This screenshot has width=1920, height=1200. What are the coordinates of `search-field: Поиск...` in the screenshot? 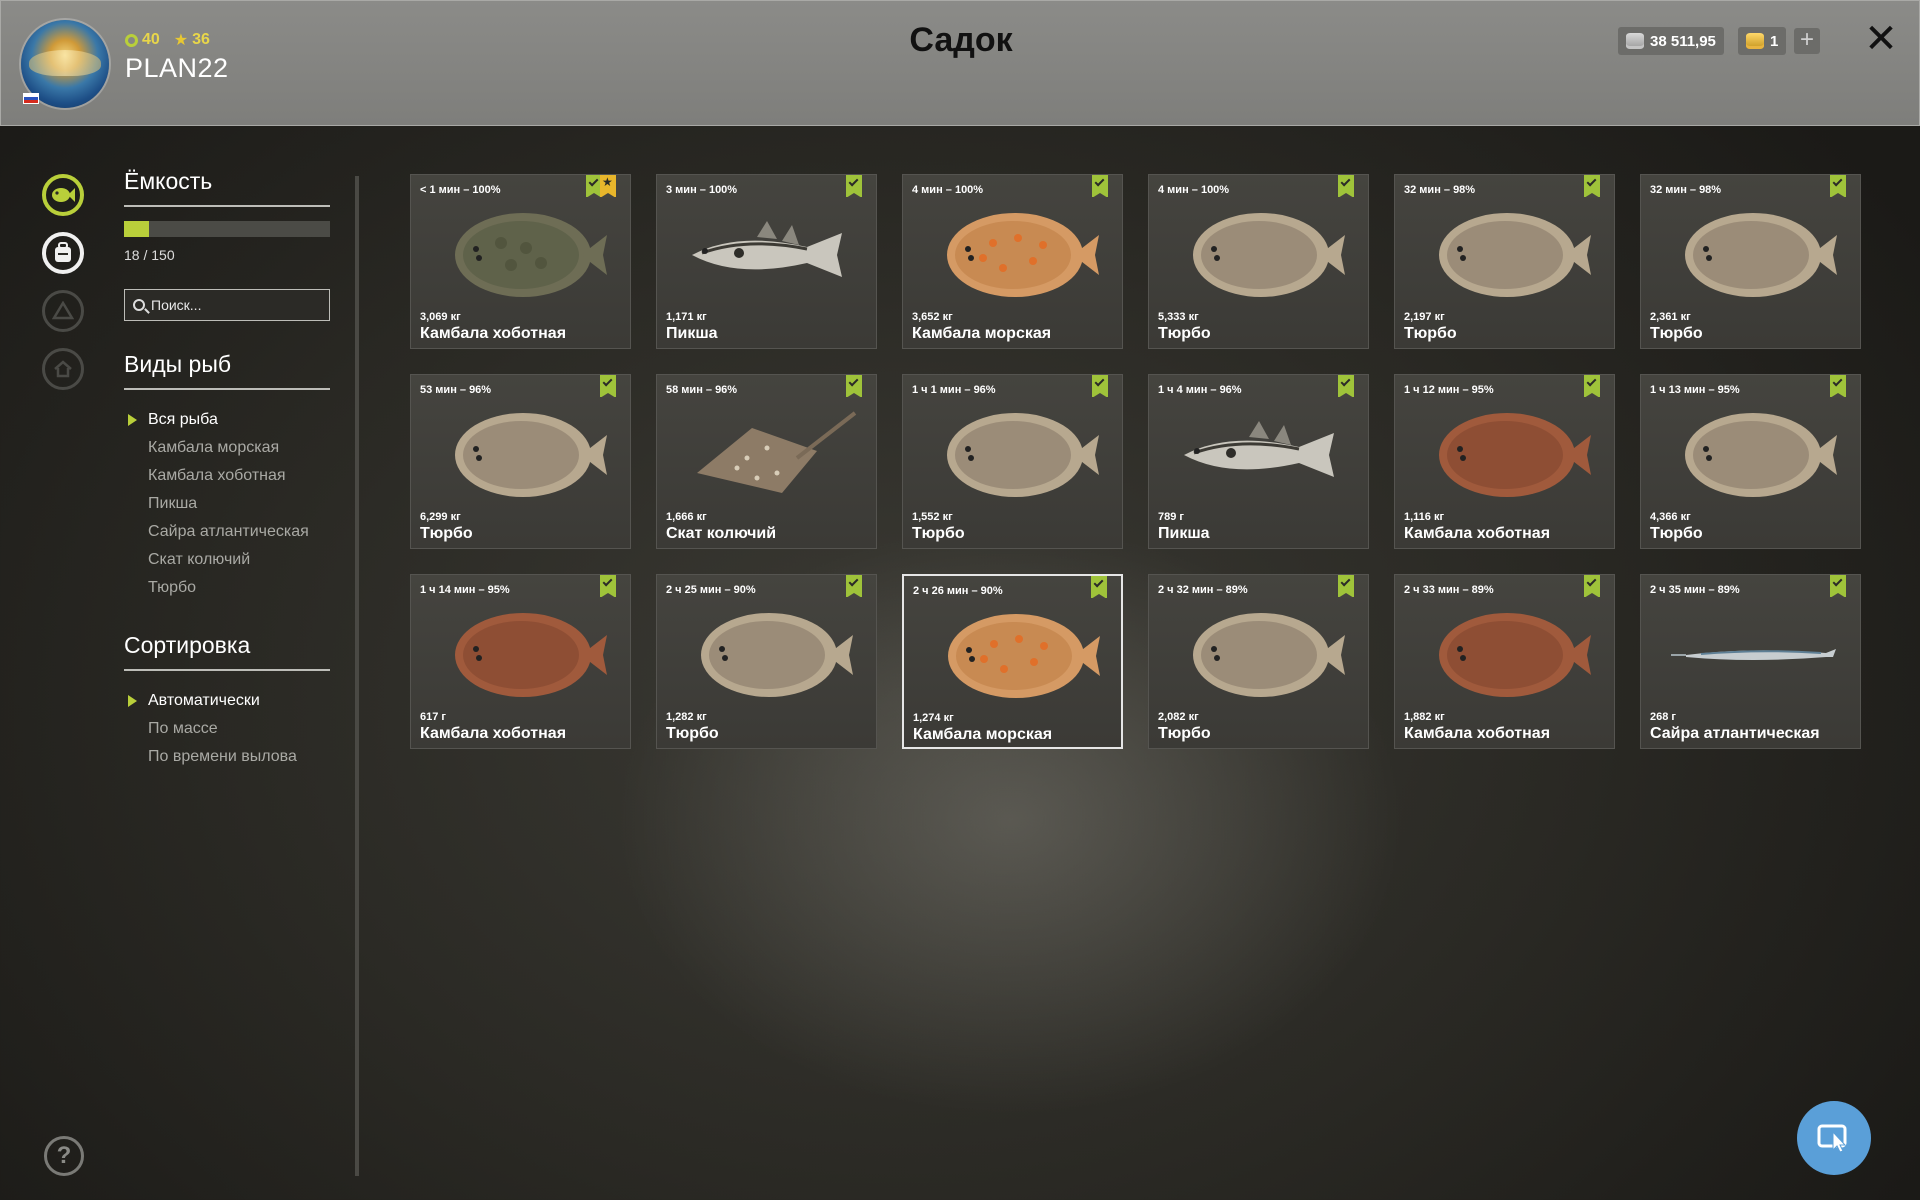 It's located at (227, 305).